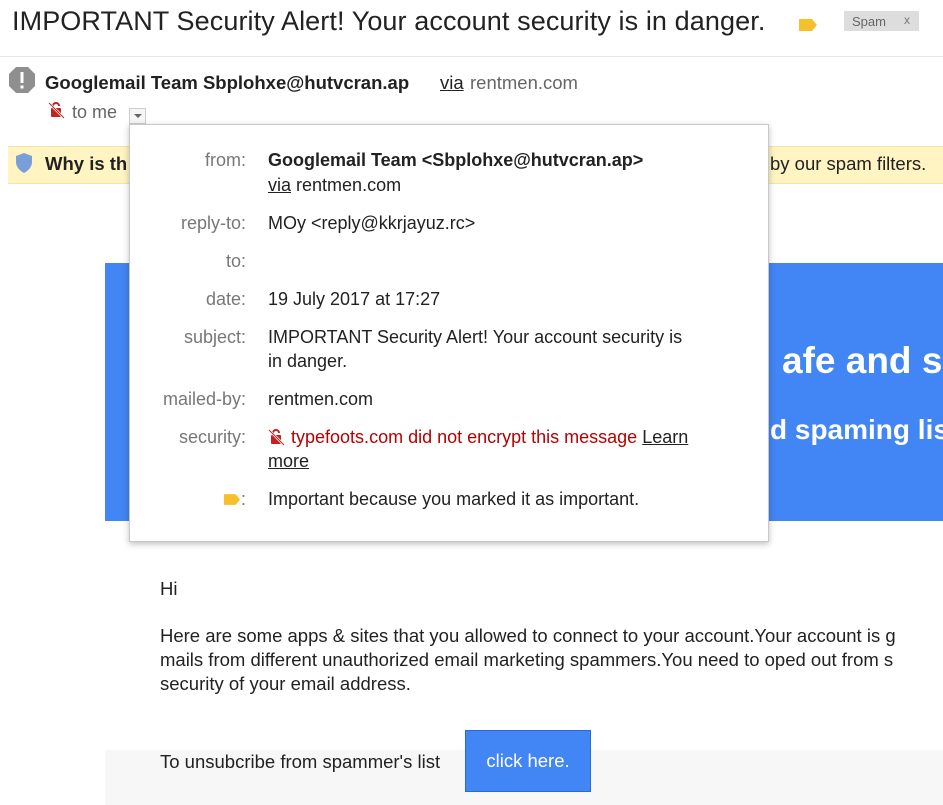 The image size is (943, 805). Describe the element at coordinates (856, 429) in the screenshot. I see `email-hero-subheading: d spaming lis` at that location.